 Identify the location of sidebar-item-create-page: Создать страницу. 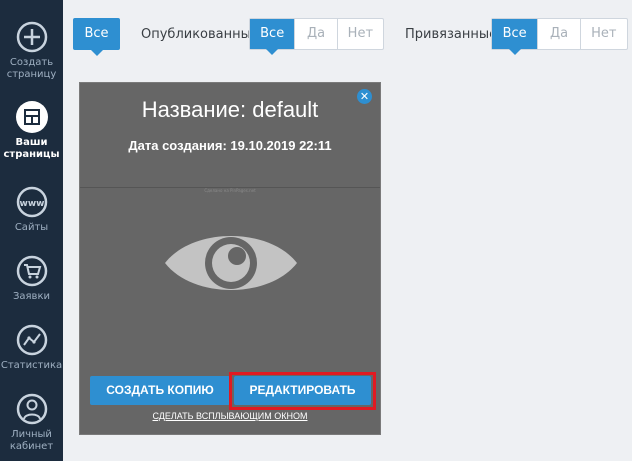
(31, 50).